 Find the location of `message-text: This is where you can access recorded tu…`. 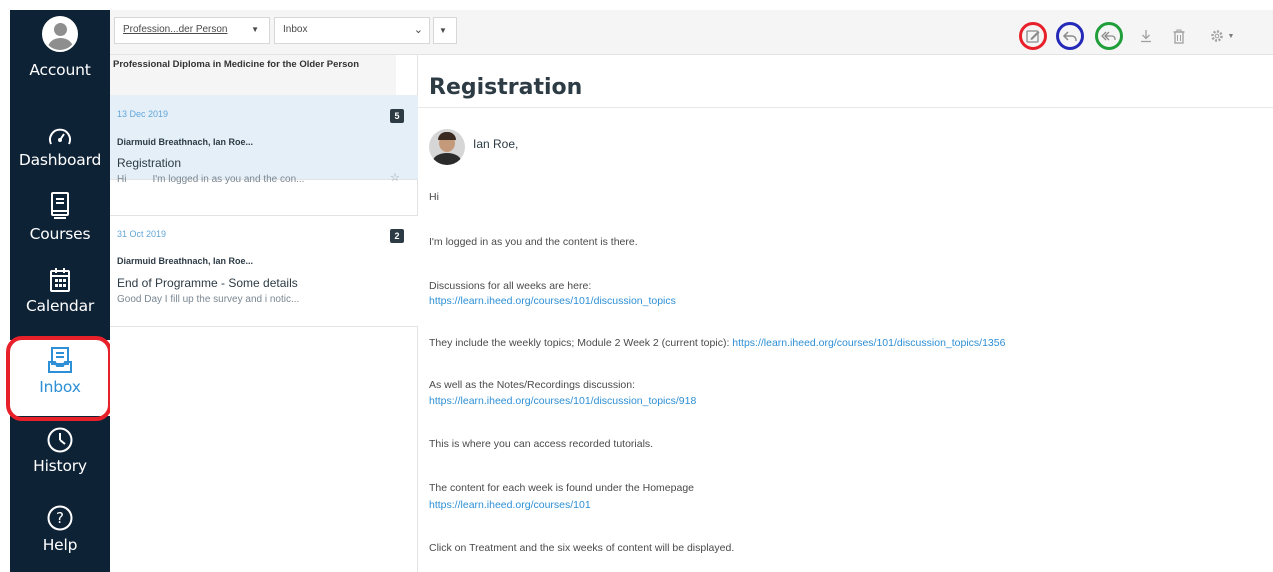

message-text: This is where you can access recorded tu… is located at coordinates (541, 444).